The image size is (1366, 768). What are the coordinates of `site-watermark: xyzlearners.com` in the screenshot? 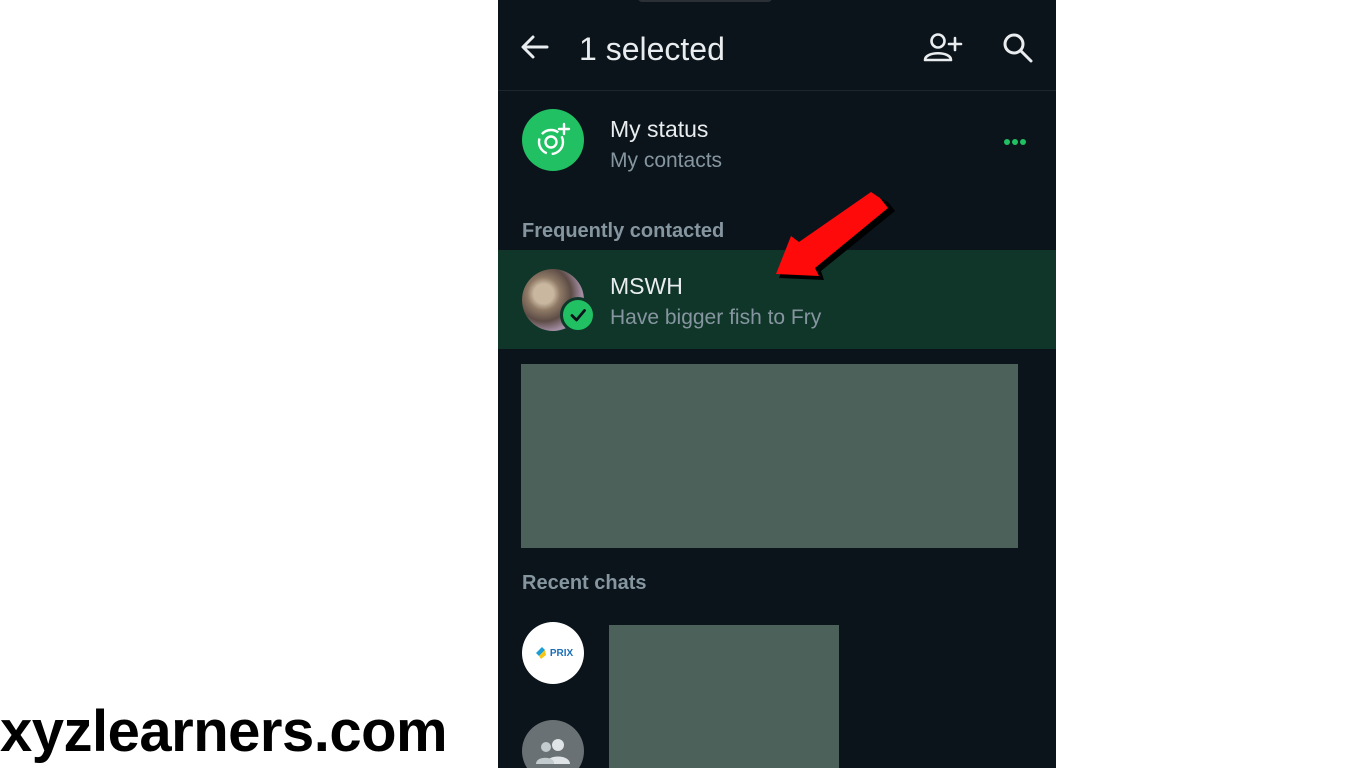 It's located at (224, 731).